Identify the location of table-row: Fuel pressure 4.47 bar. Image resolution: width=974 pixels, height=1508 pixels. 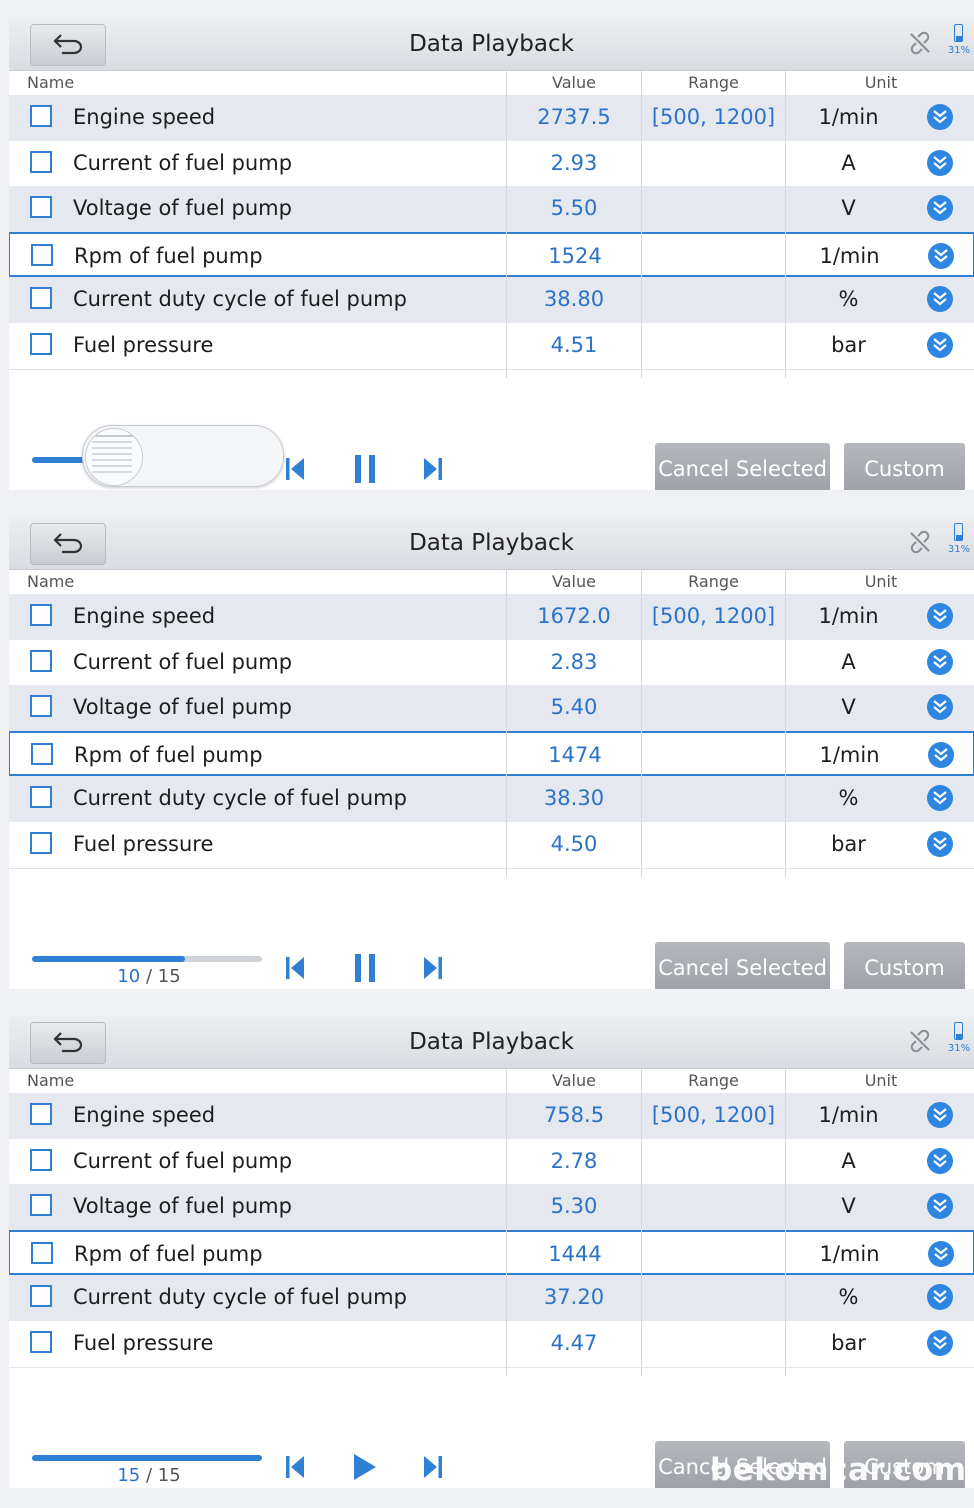
(491, 1343).